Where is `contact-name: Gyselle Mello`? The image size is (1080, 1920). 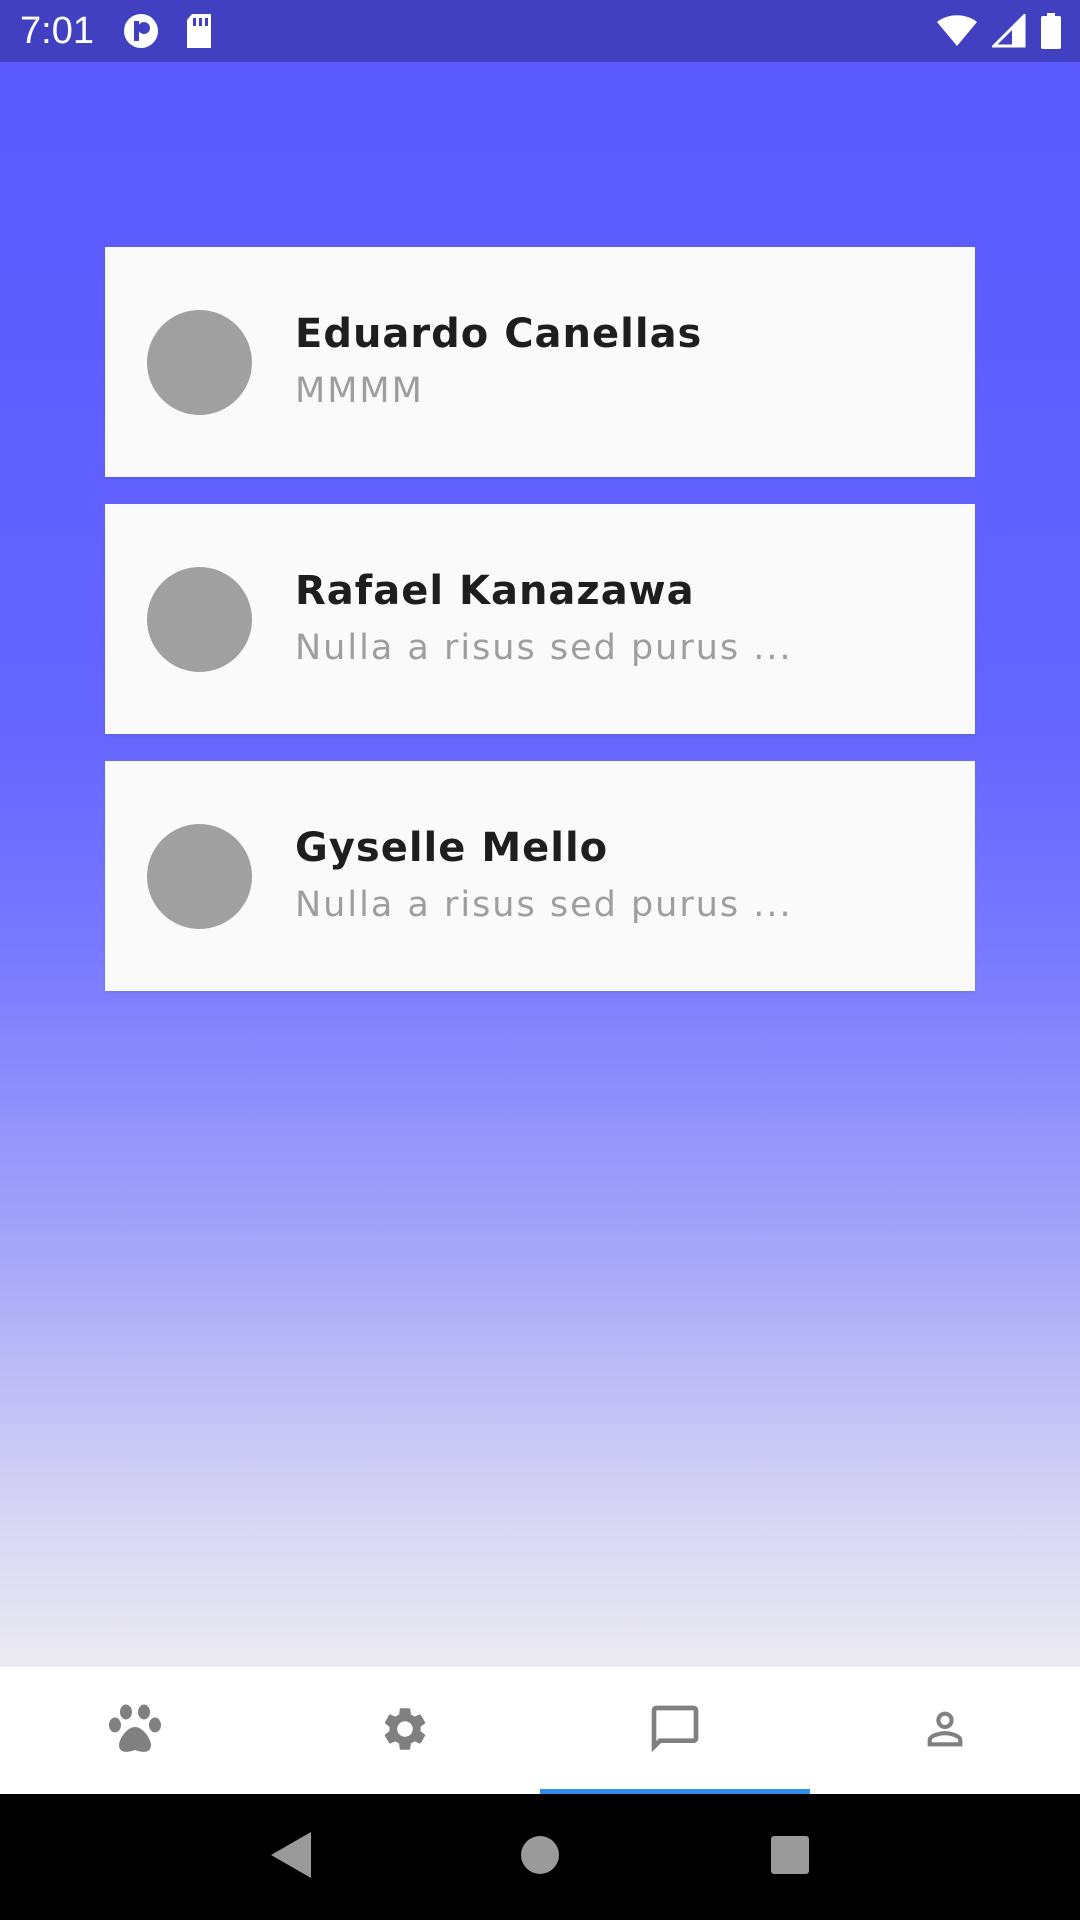
contact-name: Gyselle Mello is located at coordinates (452, 848).